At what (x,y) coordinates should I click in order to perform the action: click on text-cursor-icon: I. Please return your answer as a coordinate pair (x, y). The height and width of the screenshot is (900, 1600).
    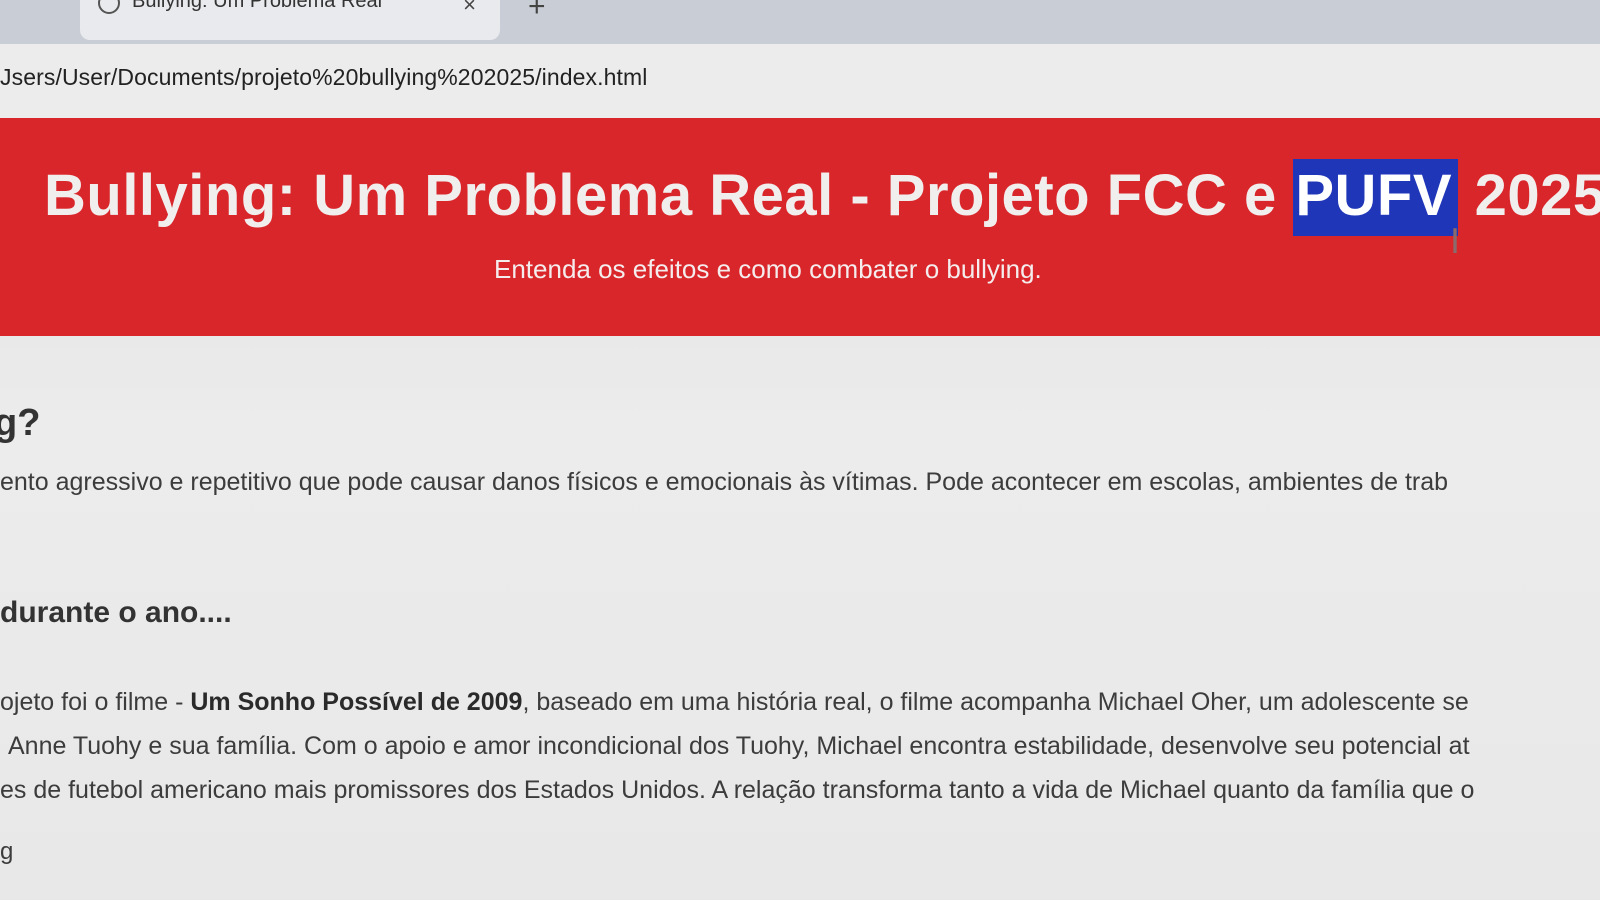
    Looking at the image, I should click on (1455, 242).